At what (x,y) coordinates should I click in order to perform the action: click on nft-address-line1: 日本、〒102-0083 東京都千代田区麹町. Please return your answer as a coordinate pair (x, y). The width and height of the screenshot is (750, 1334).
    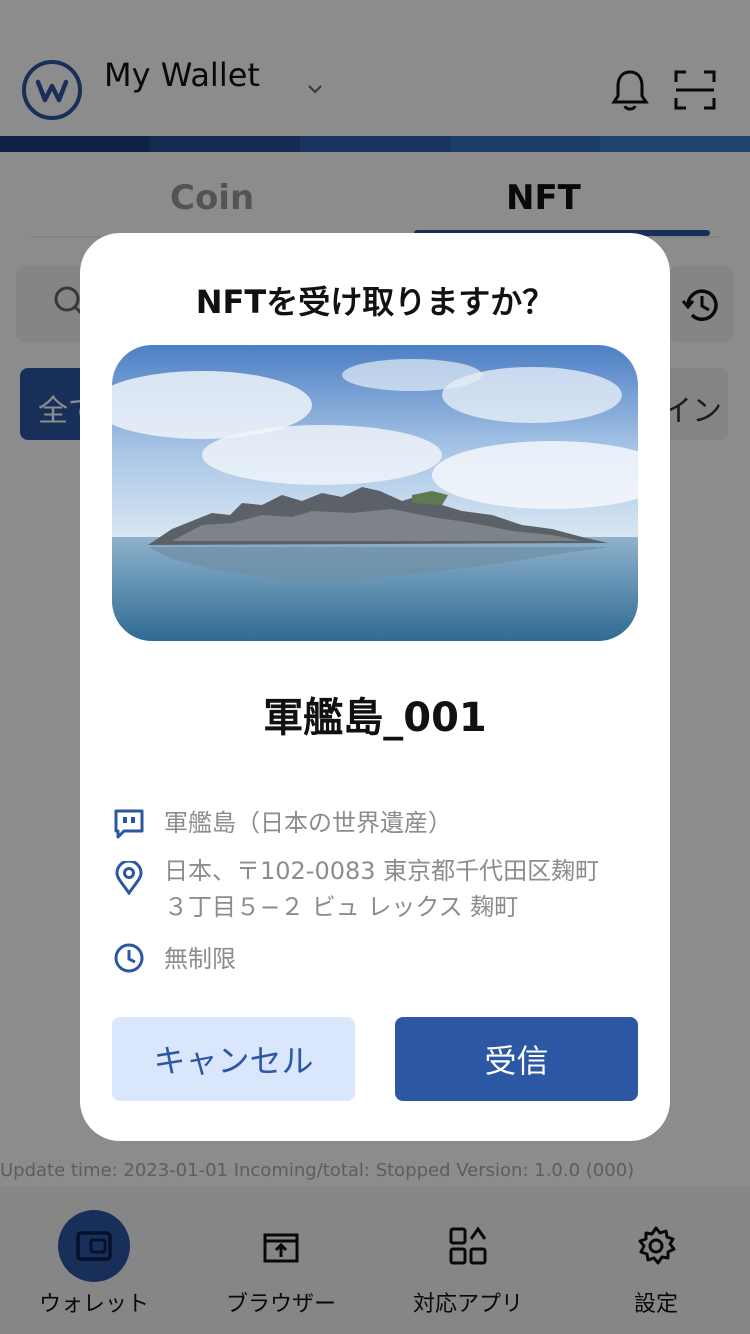
    Looking at the image, I should click on (382, 871).